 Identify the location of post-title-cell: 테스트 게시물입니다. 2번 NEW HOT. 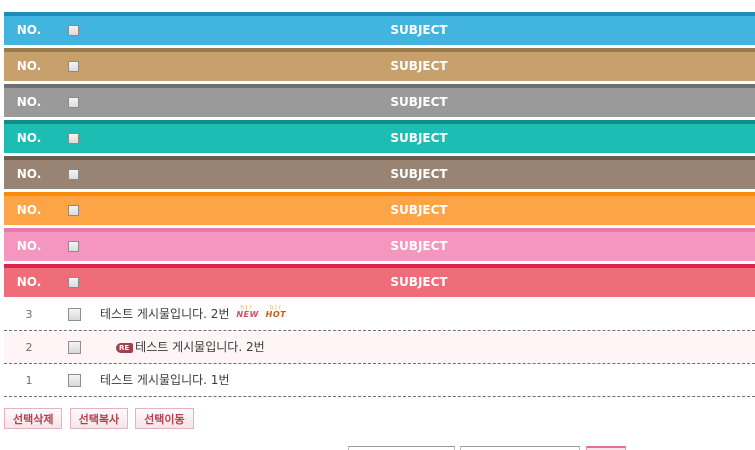
(193, 314).